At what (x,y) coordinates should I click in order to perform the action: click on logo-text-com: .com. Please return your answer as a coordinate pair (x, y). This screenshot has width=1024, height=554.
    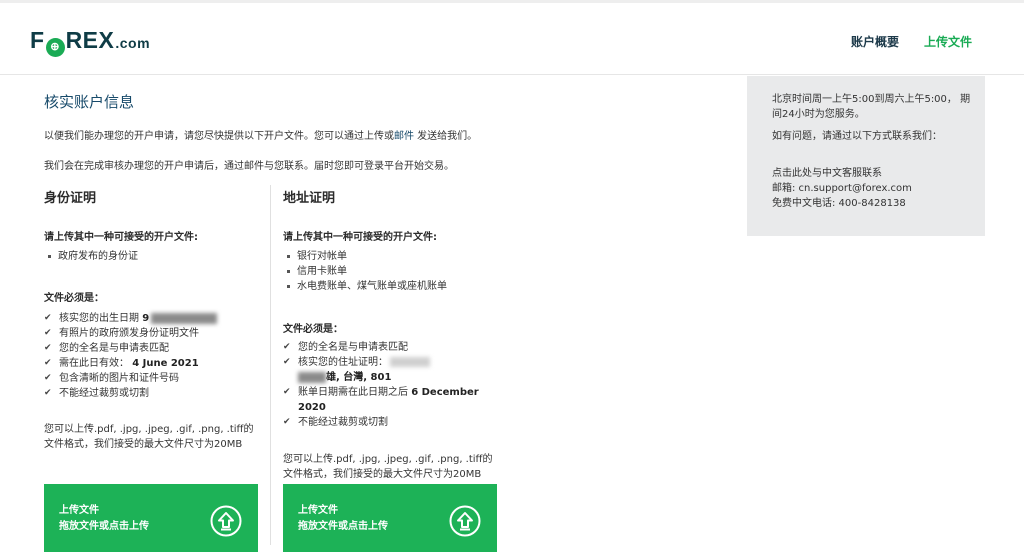
    Looking at the image, I should click on (133, 43).